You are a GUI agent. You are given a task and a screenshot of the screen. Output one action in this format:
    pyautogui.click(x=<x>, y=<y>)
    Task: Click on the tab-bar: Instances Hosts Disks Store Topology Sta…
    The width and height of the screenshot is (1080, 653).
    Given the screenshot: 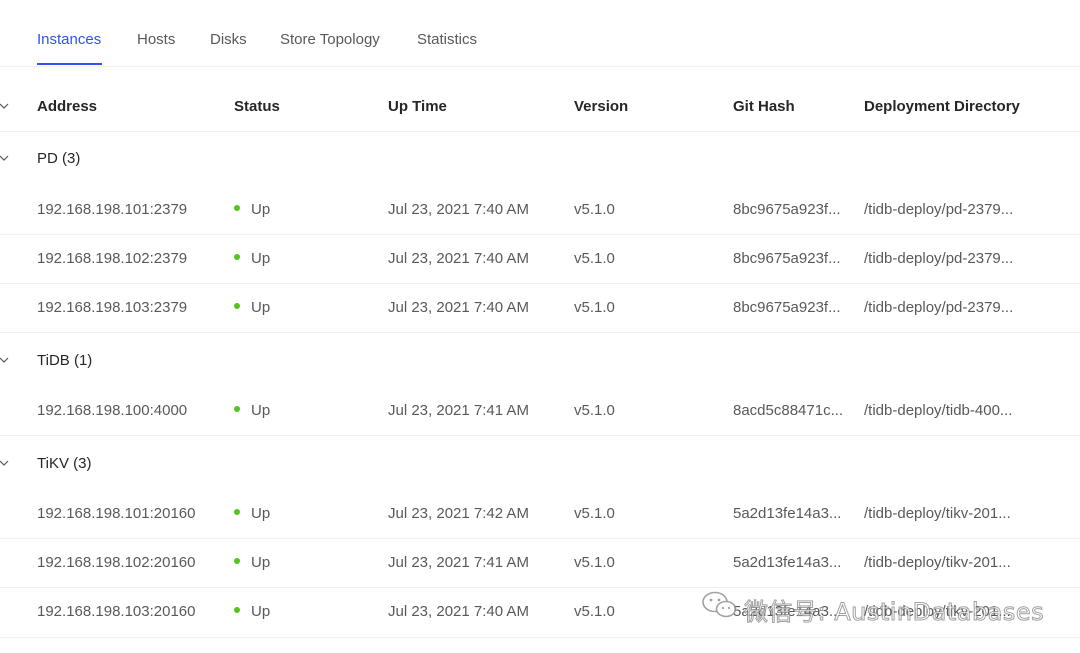 What is the action you would take?
    pyautogui.click(x=540, y=33)
    